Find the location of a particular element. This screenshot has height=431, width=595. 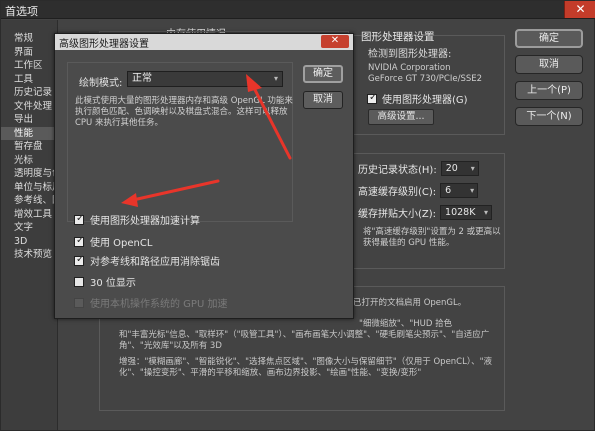

use-gpu-checkbox-row: 使用图形处理器(G) is located at coordinates (417, 98).